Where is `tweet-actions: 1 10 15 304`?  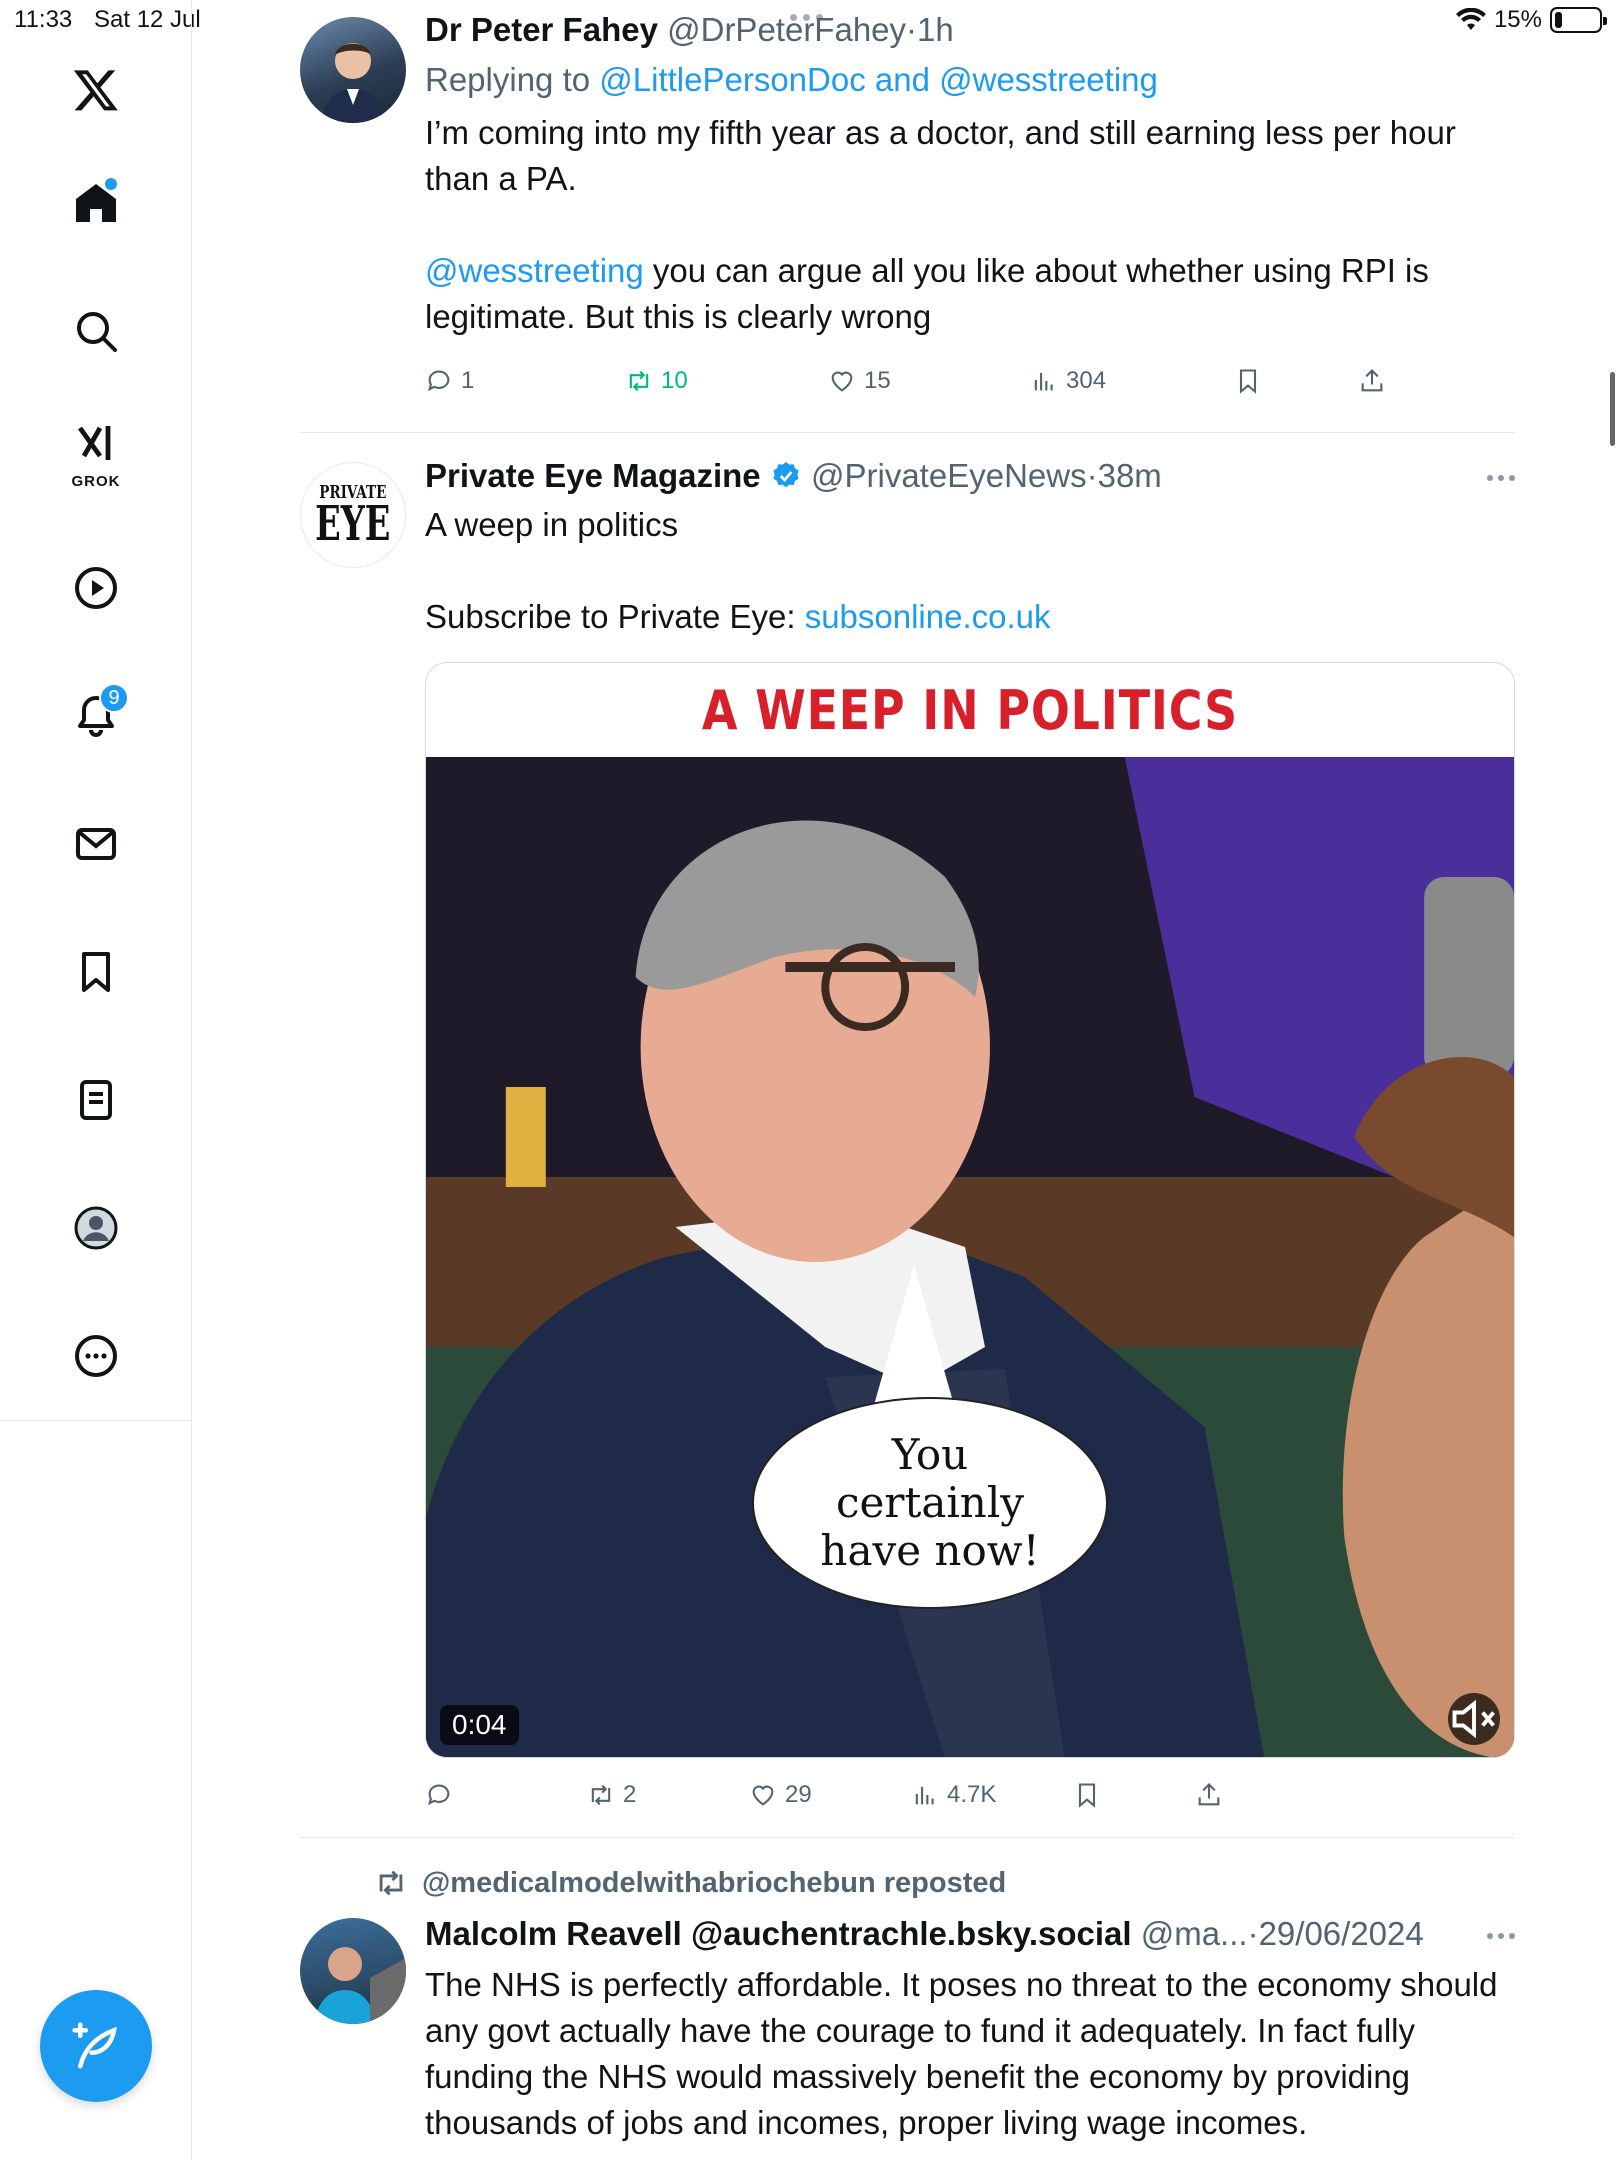
tweet-actions: 1 10 15 304 is located at coordinates (970, 381).